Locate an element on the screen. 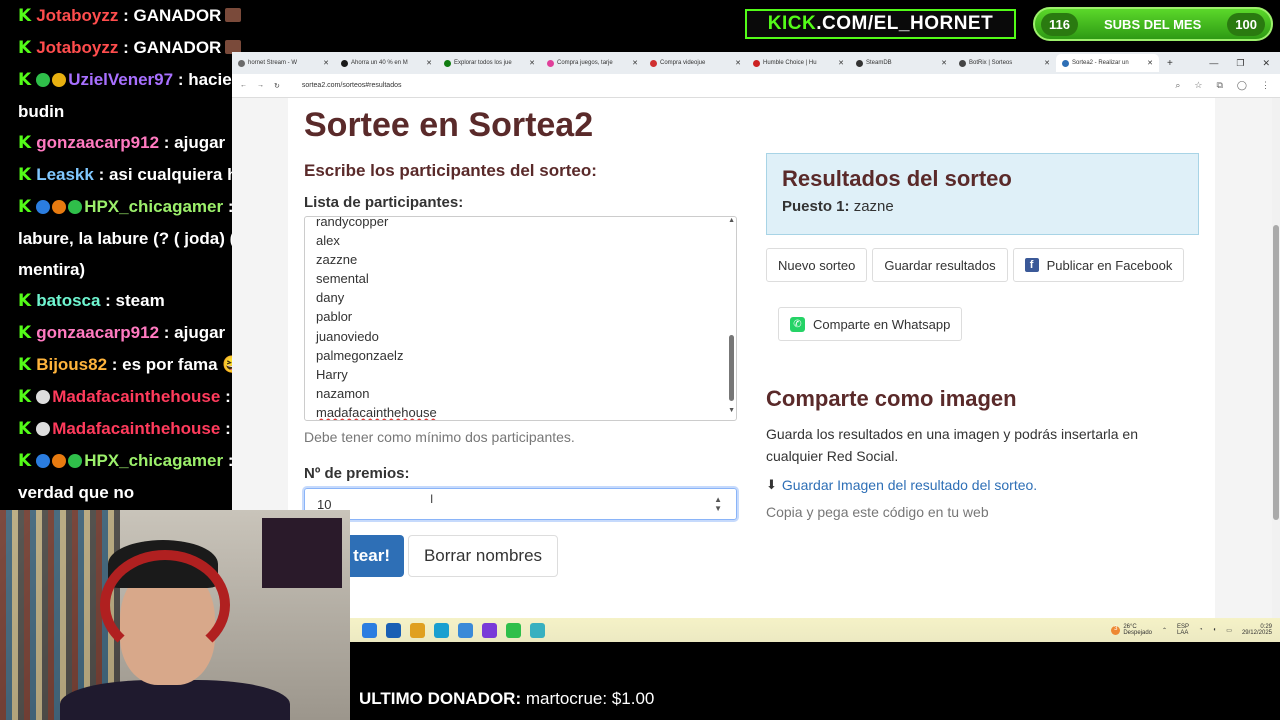  language-indicator: ESP LAA is located at coordinates (1183, 630).